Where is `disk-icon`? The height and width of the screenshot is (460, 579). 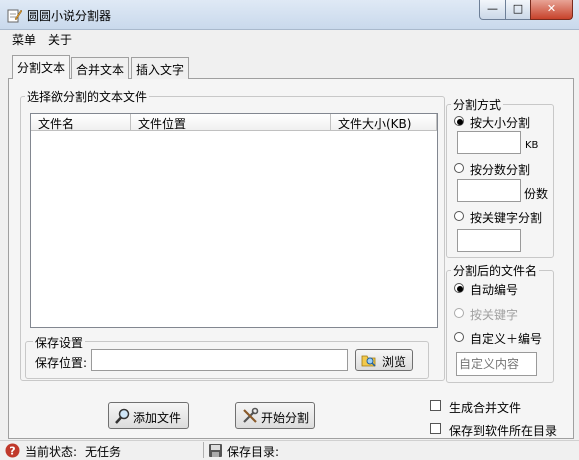
disk-icon is located at coordinates (215, 450).